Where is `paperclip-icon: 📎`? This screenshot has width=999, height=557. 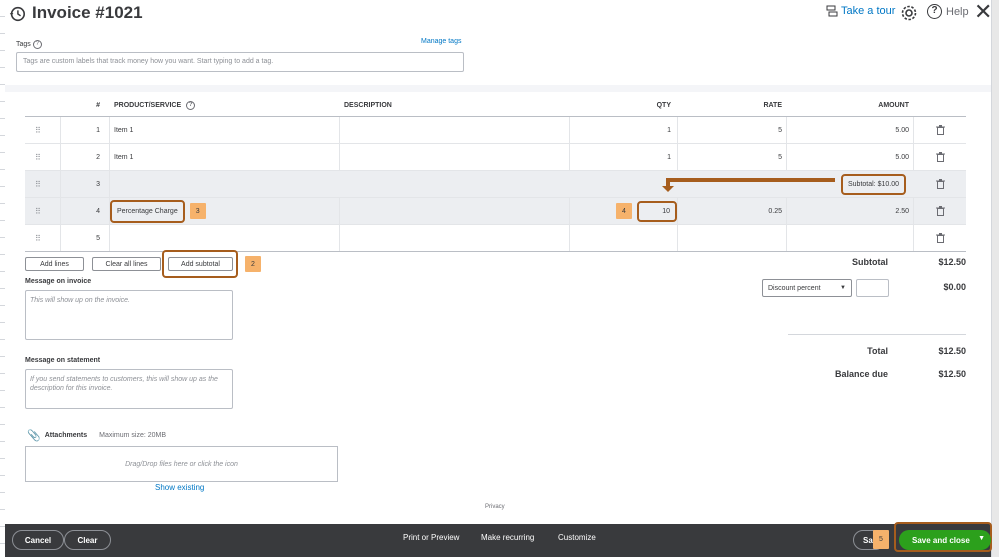 paperclip-icon: 📎 is located at coordinates (34, 435).